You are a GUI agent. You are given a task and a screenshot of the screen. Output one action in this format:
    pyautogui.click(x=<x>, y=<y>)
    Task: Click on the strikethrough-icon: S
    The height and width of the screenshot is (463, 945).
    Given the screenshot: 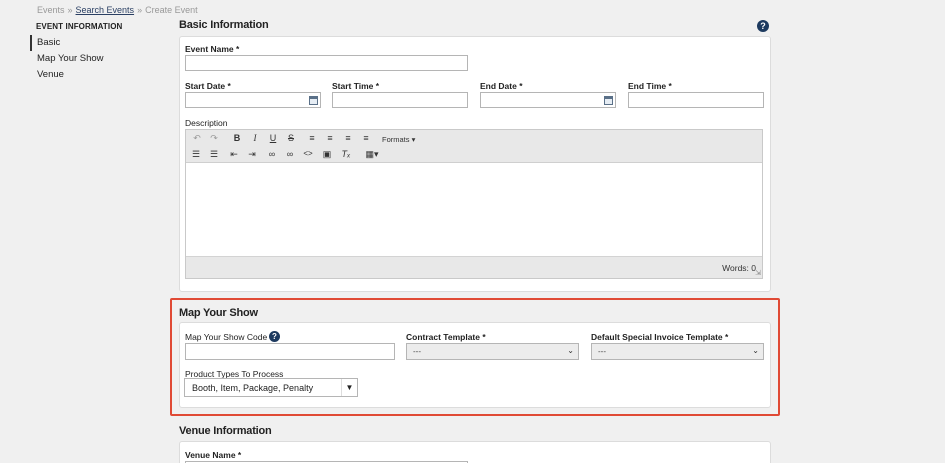 What is the action you would take?
    pyautogui.click(x=291, y=138)
    